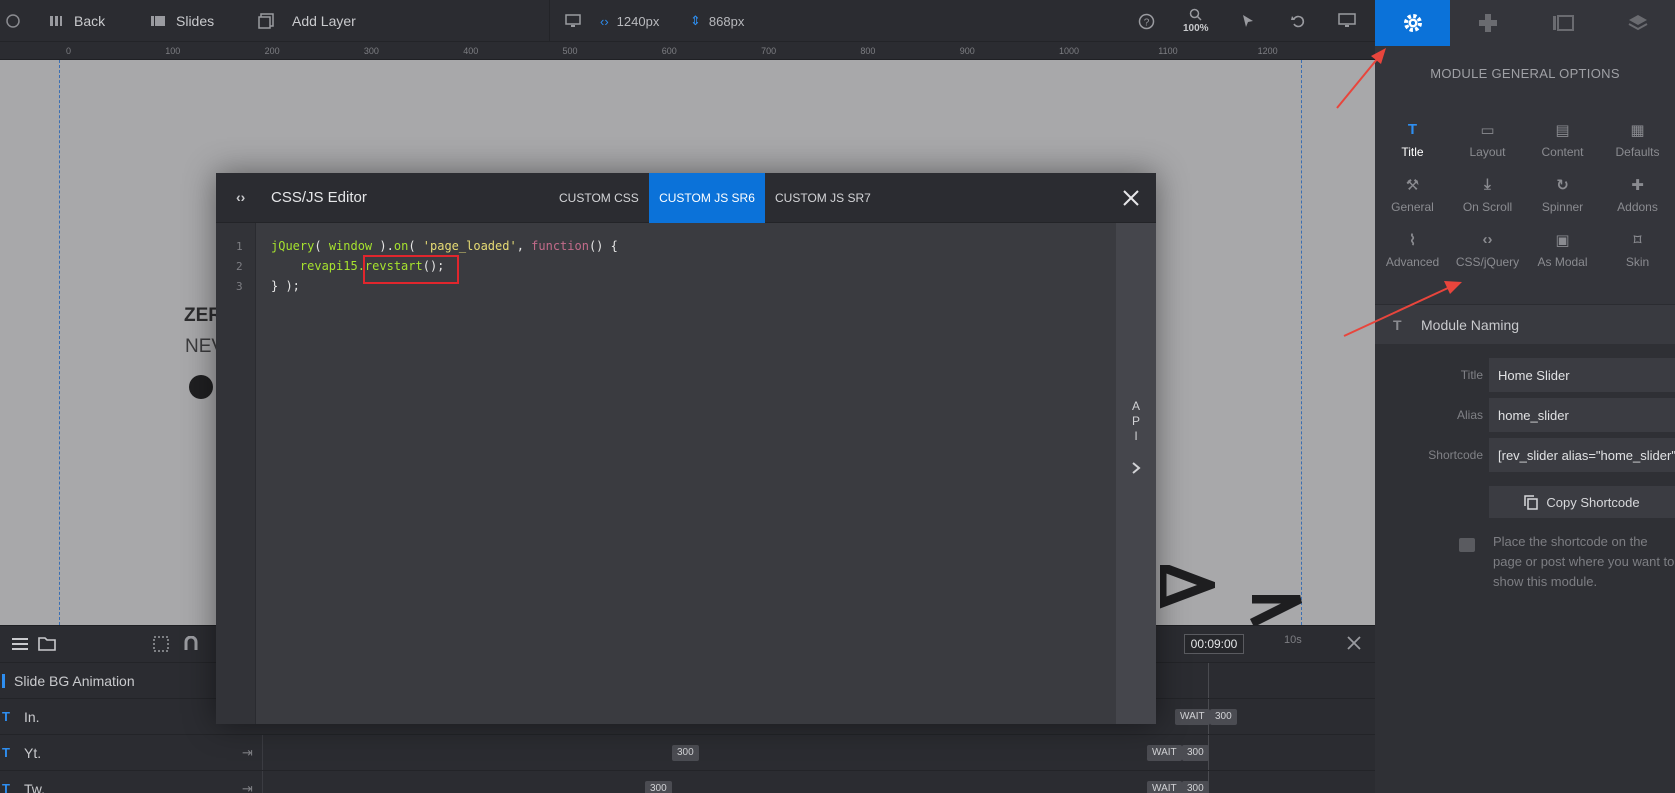 The image size is (1675, 793). Describe the element at coordinates (1637, 207) in the screenshot. I see `option-label: Addons` at that location.